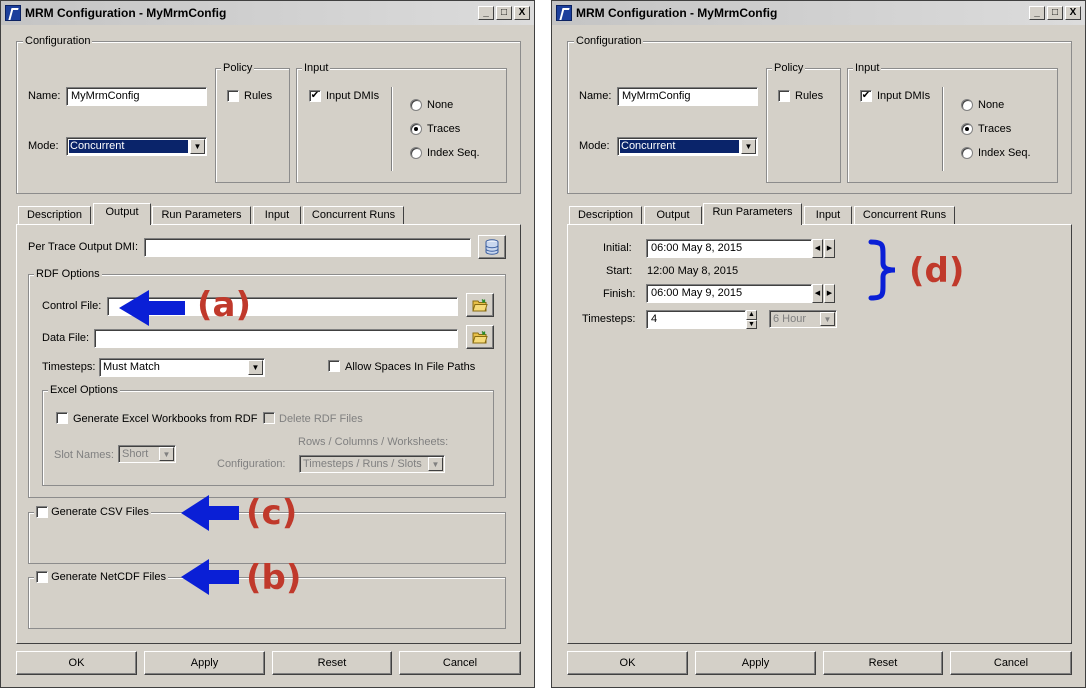 The height and width of the screenshot is (688, 1086). What do you see at coordinates (276, 338) in the screenshot?
I see `data-file-field` at bounding box center [276, 338].